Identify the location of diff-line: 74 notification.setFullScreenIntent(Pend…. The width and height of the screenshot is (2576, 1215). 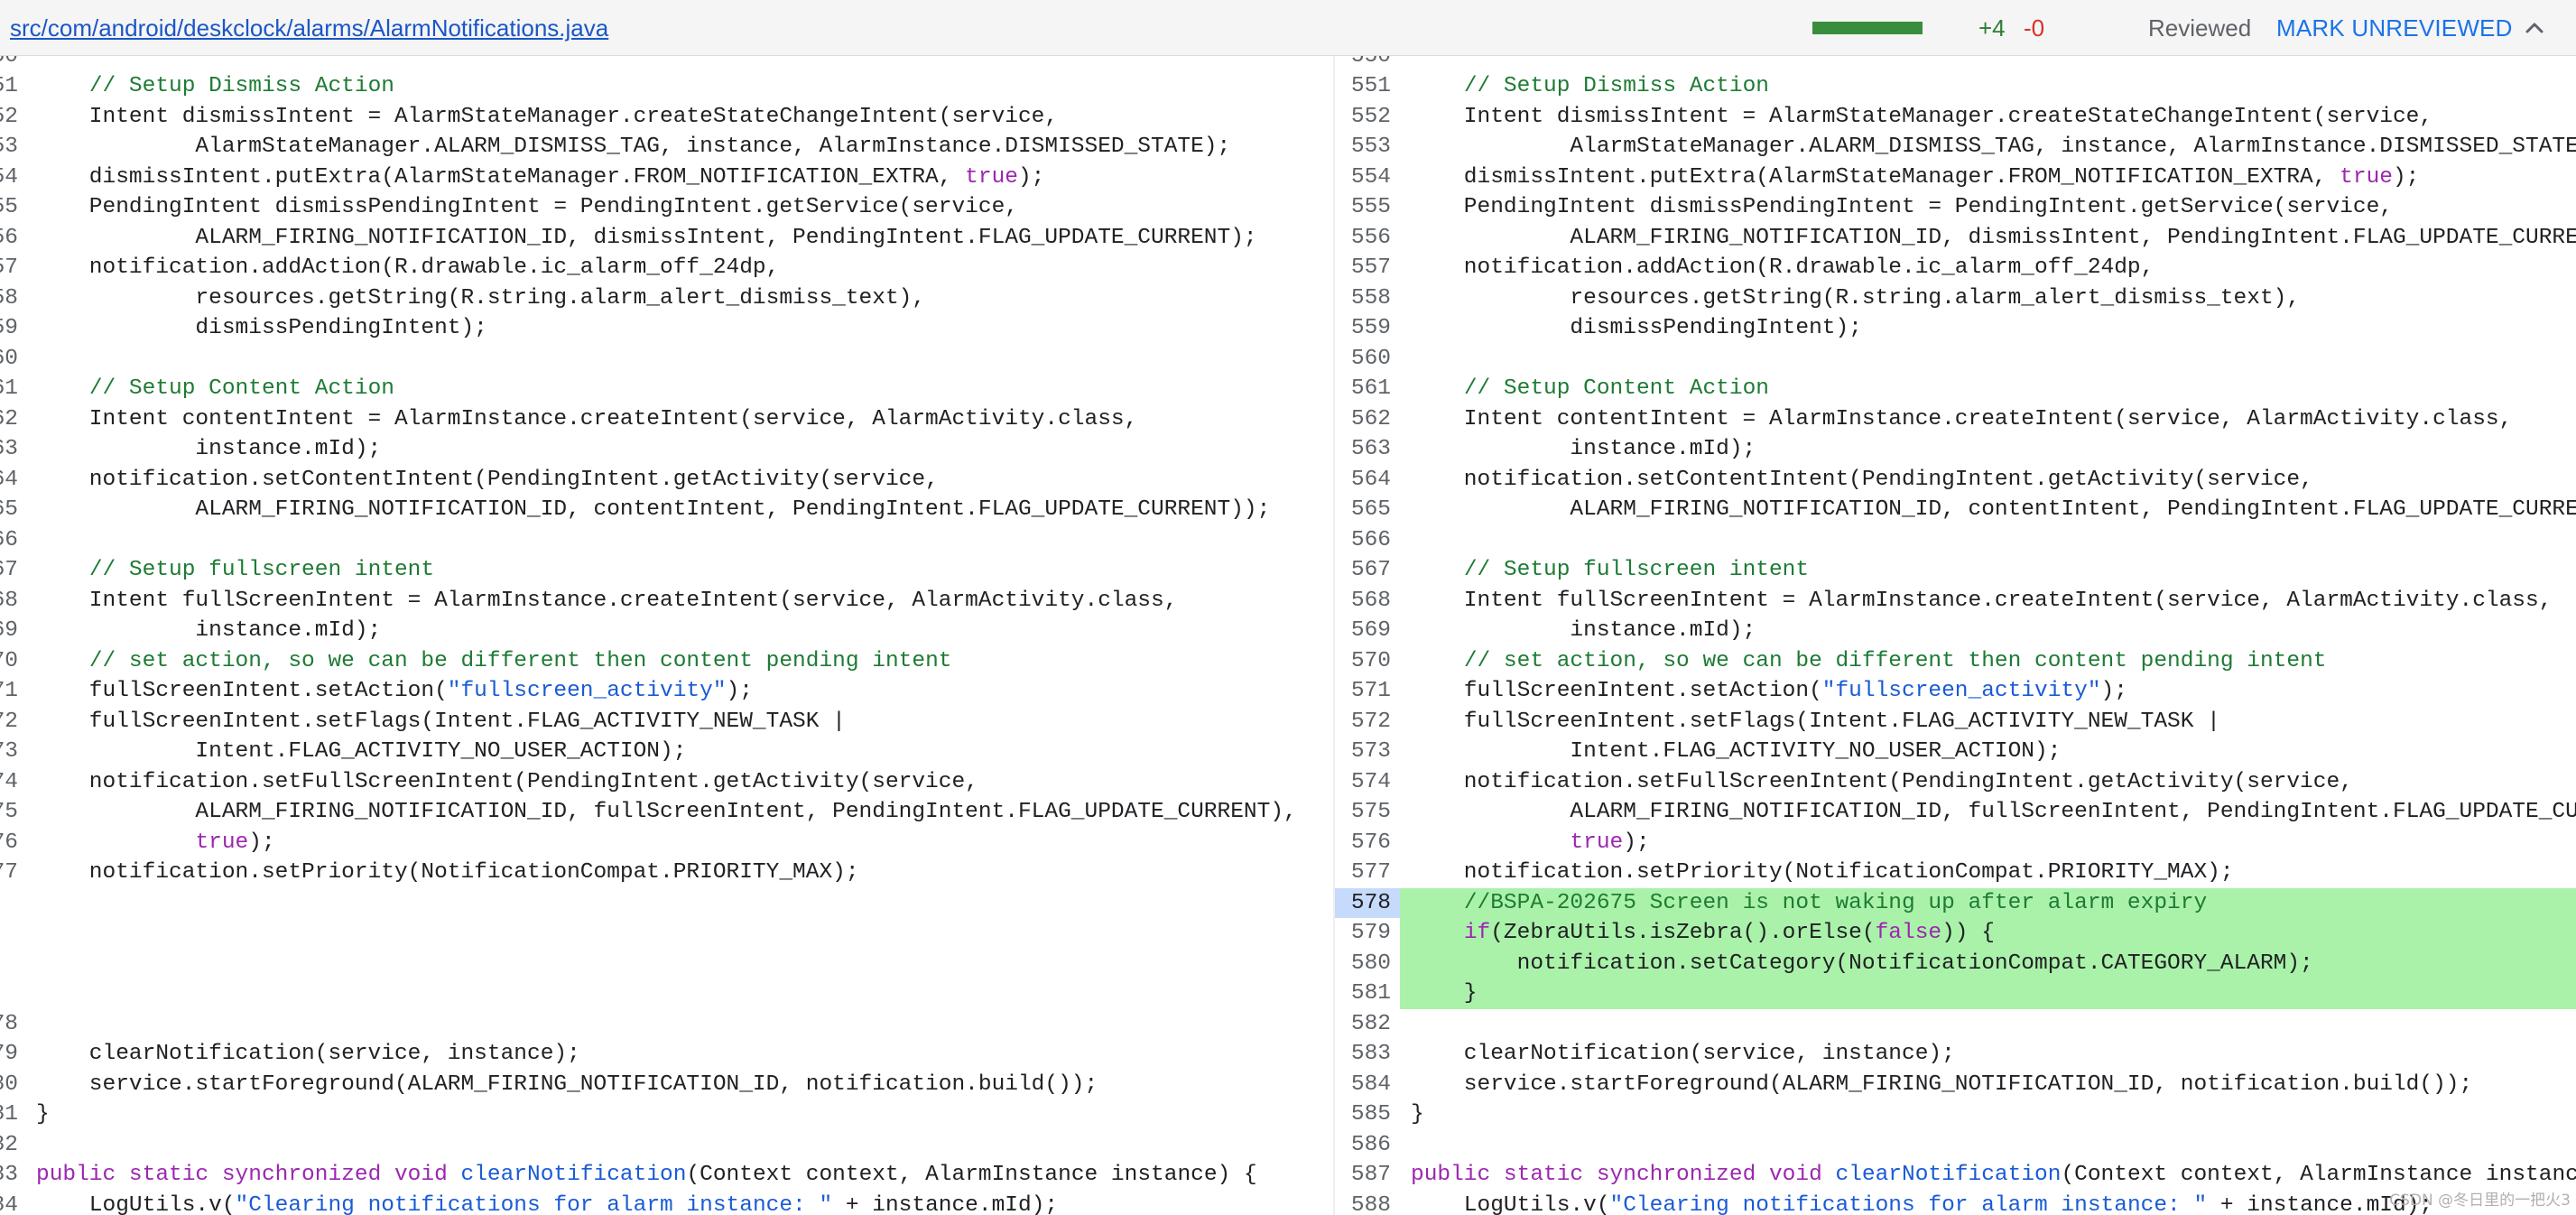
(667, 782).